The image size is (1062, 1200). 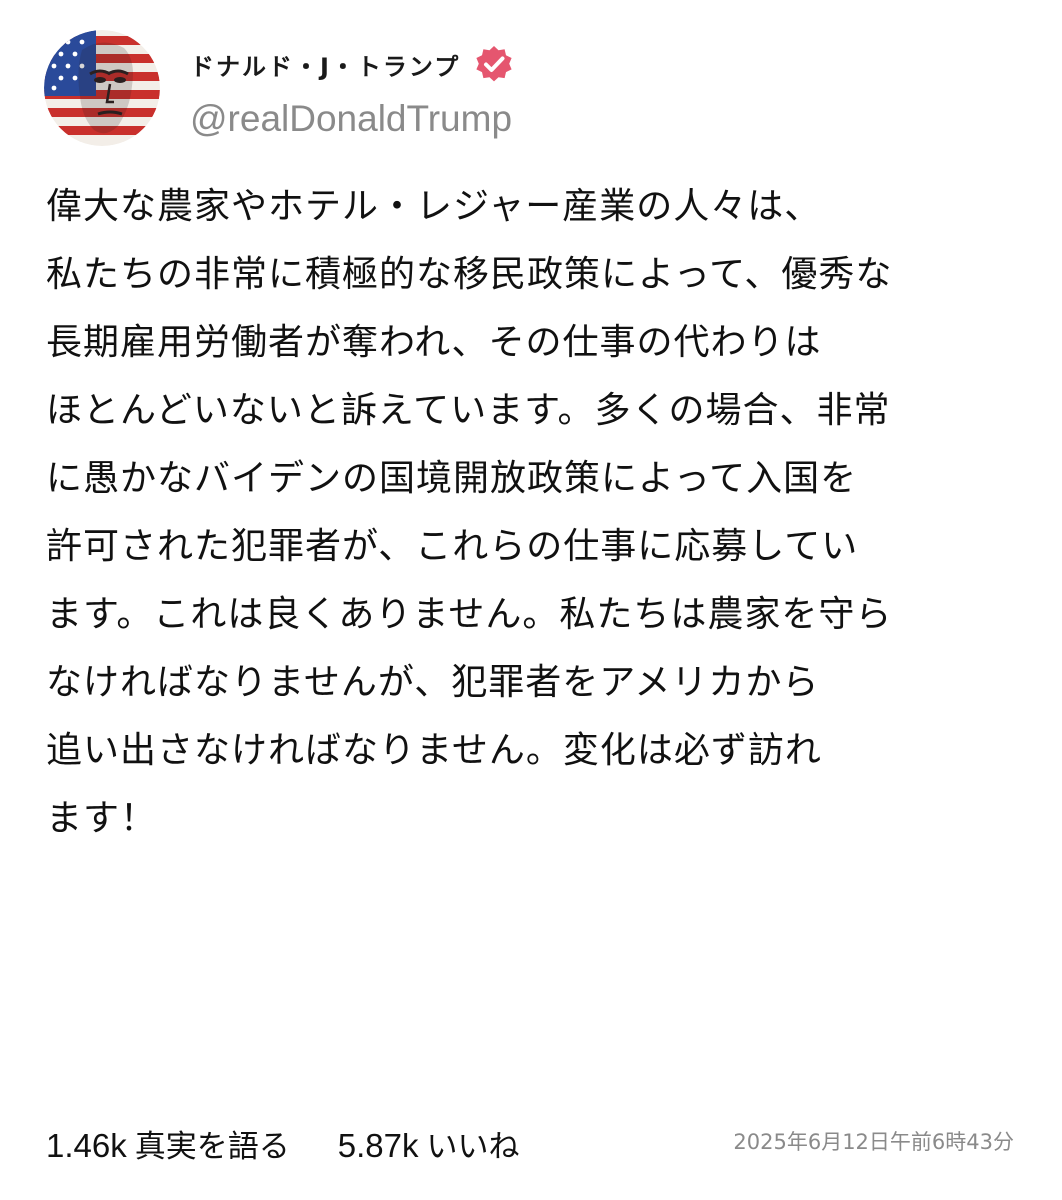 What do you see at coordinates (434, 206) in the screenshot?
I see `post-text-line: 偉大な農家やホテル・レジャー産業の人々は、` at bounding box center [434, 206].